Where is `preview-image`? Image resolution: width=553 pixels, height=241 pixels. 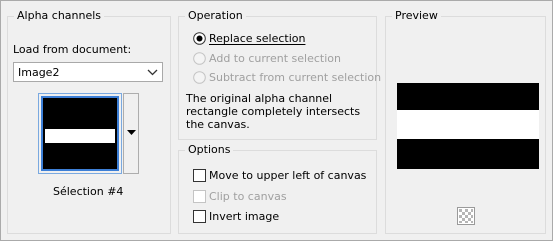
preview-image is located at coordinates (468, 126).